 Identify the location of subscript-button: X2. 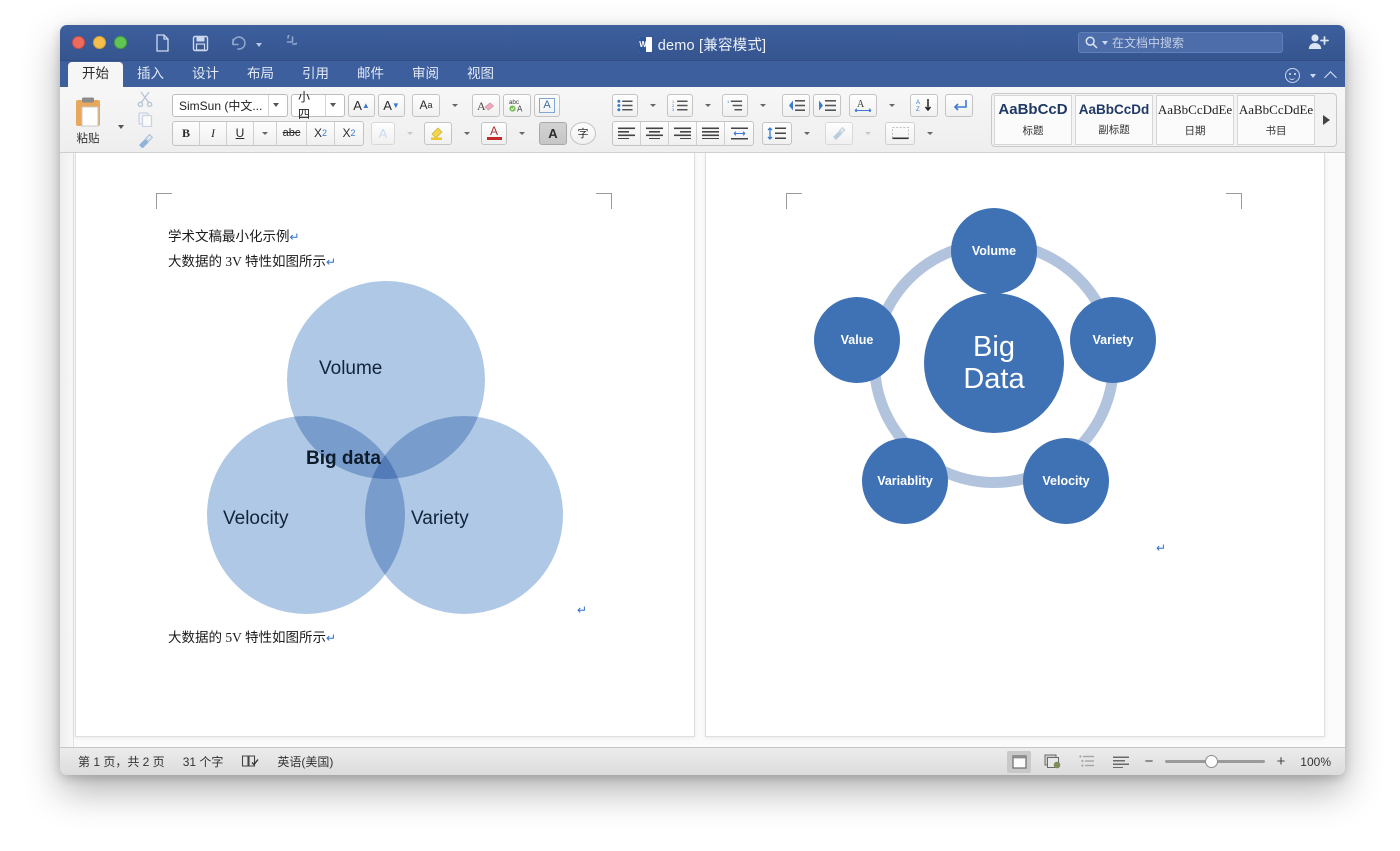
(321, 133).